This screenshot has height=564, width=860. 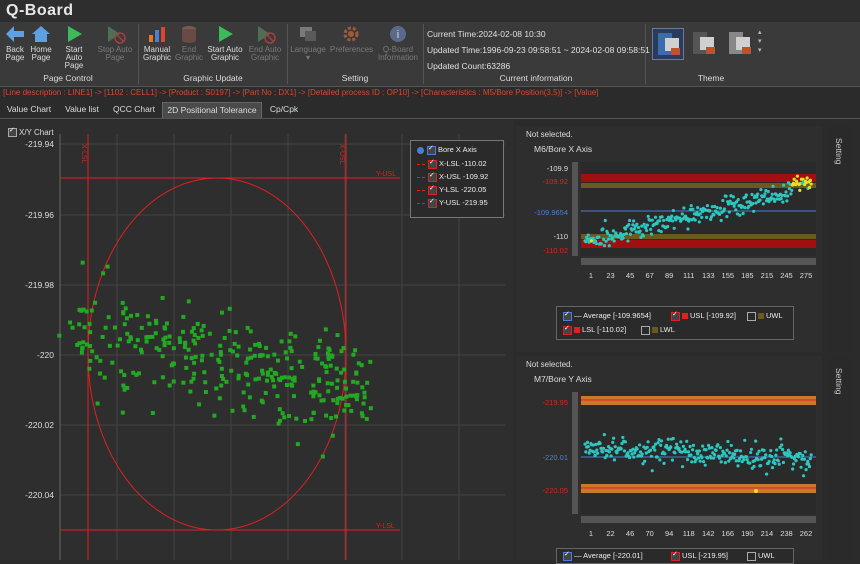 I want to click on start-auto-graphic-button: Start Auto Graphic, so click(x=225, y=47).